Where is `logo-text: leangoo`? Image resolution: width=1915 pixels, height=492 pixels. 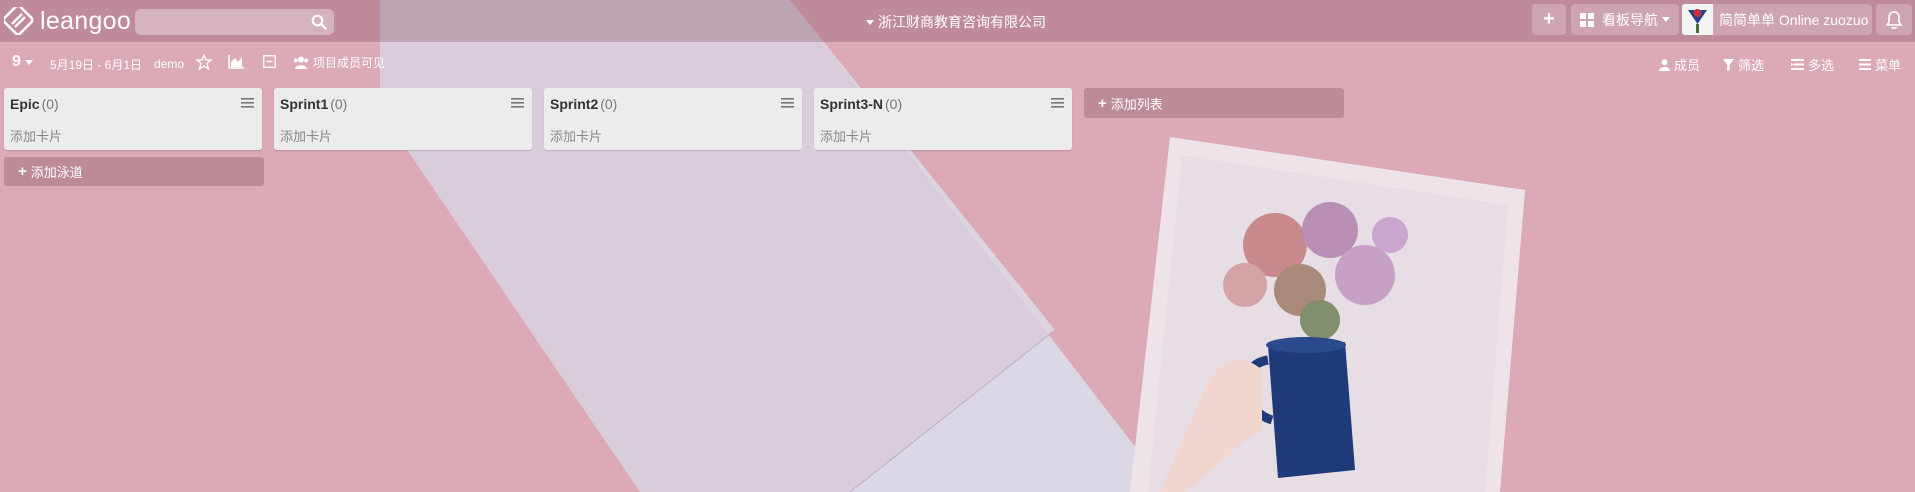 logo-text: leangoo is located at coordinates (86, 20).